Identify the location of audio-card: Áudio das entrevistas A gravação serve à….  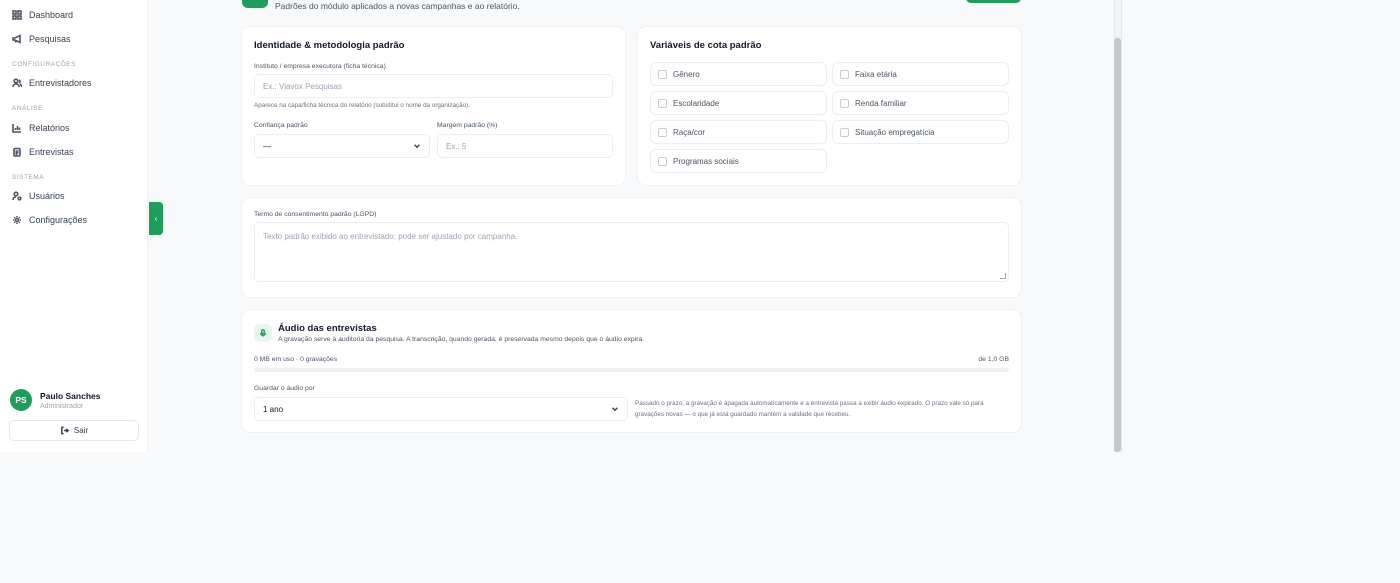
(631, 371).